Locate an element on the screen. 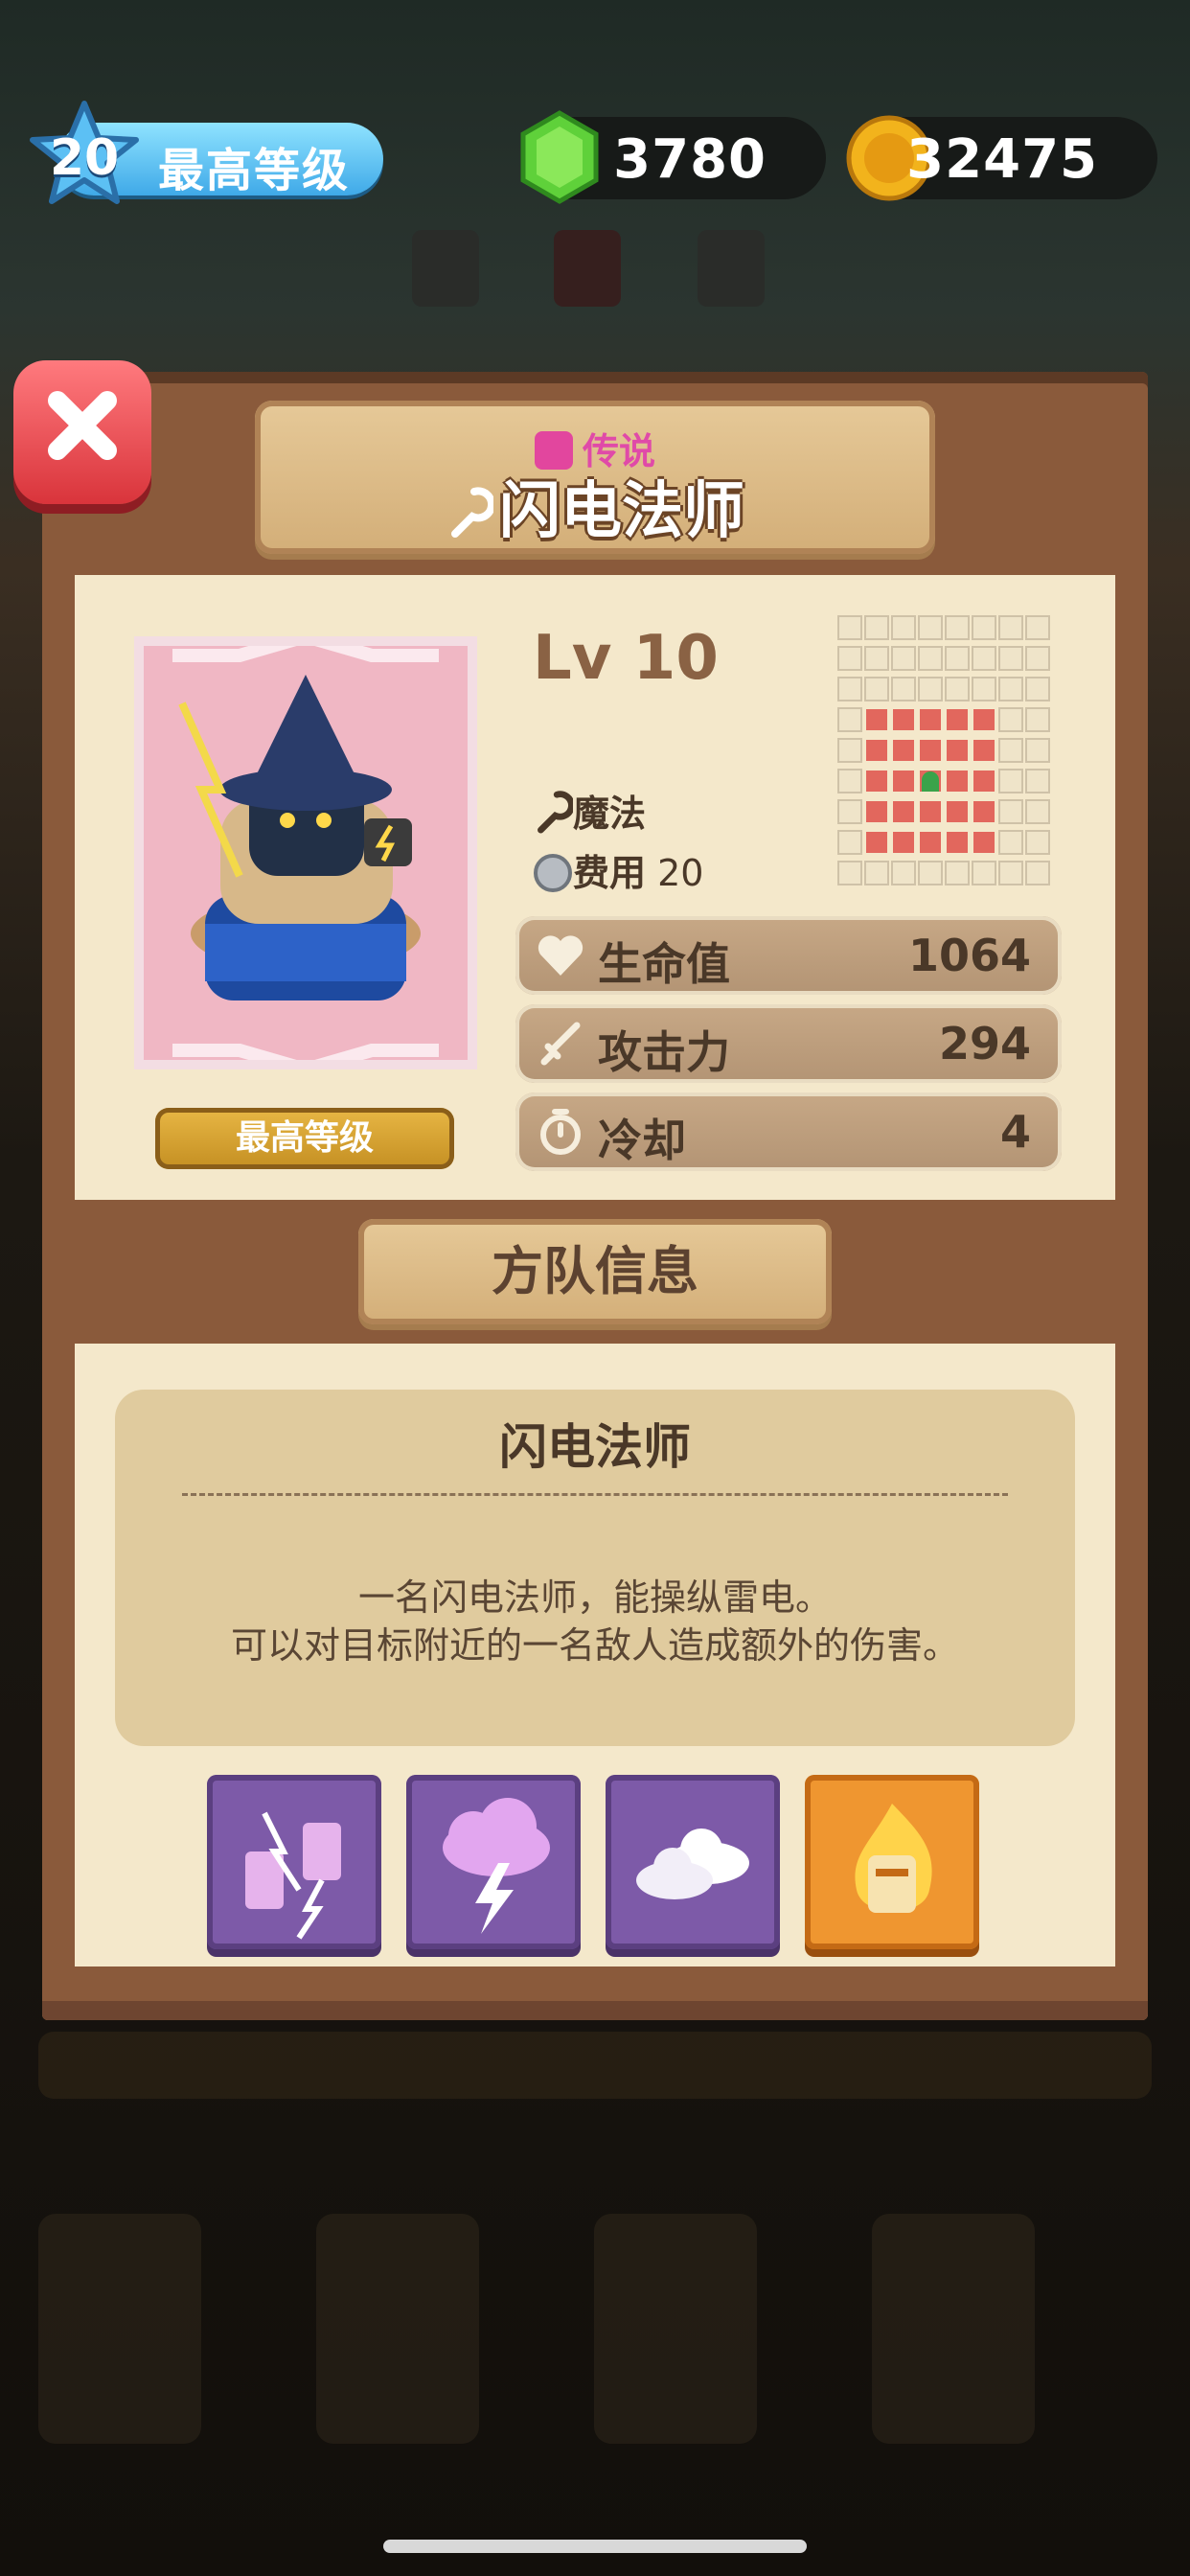 Image resolution: width=1190 pixels, height=2576 pixels. unit-type: 魔法 is located at coordinates (590, 810).